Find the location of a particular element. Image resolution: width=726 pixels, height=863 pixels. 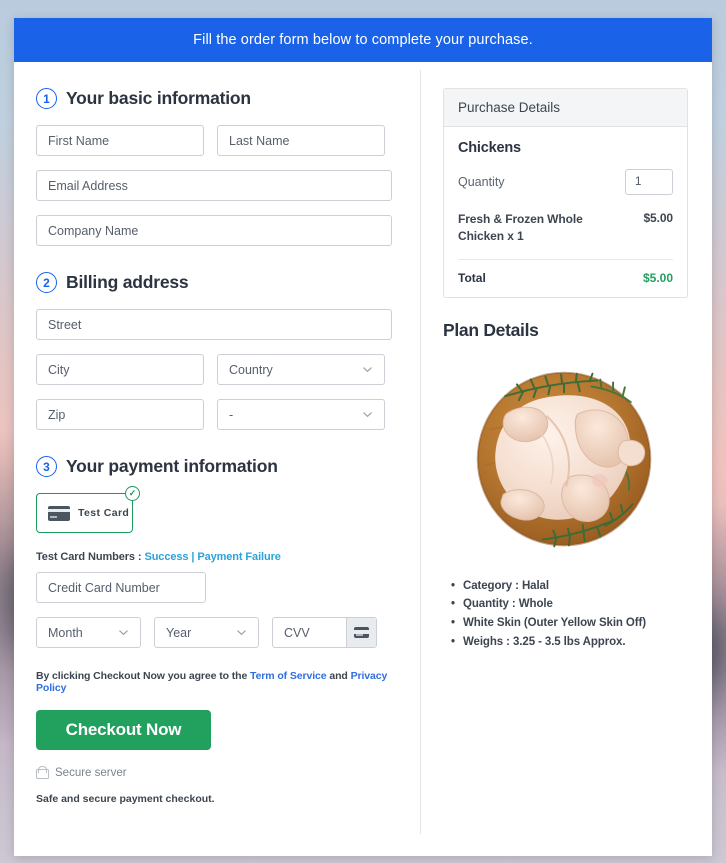

country-select-value: Country is located at coordinates (251, 369).